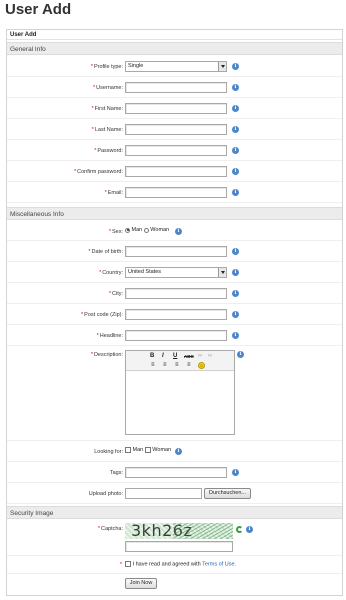 The image size is (346, 600). What do you see at coordinates (147, 450) in the screenshot?
I see `looking-for-woman-checkbox` at bounding box center [147, 450].